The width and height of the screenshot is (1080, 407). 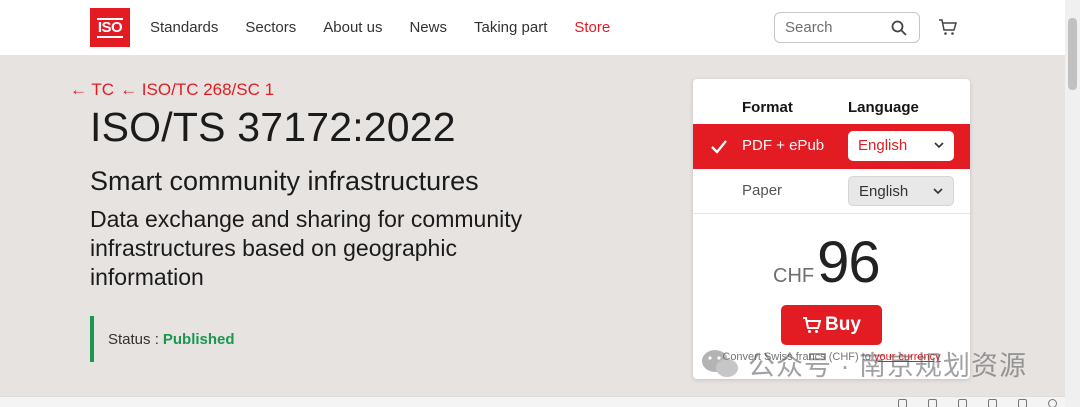 What do you see at coordinates (843, 324) in the screenshot?
I see `buy-label: Buy` at bounding box center [843, 324].